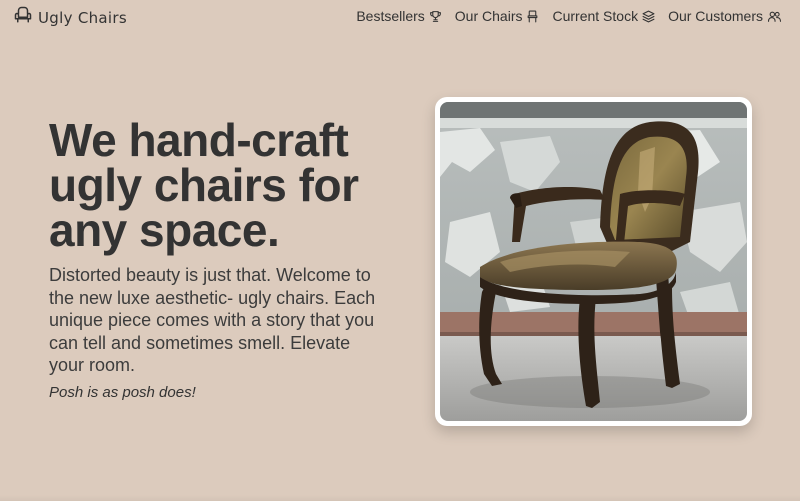 This screenshot has height=501, width=800. What do you see at coordinates (82, 17) in the screenshot?
I see `brand-name: Ugly Chairs` at bounding box center [82, 17].